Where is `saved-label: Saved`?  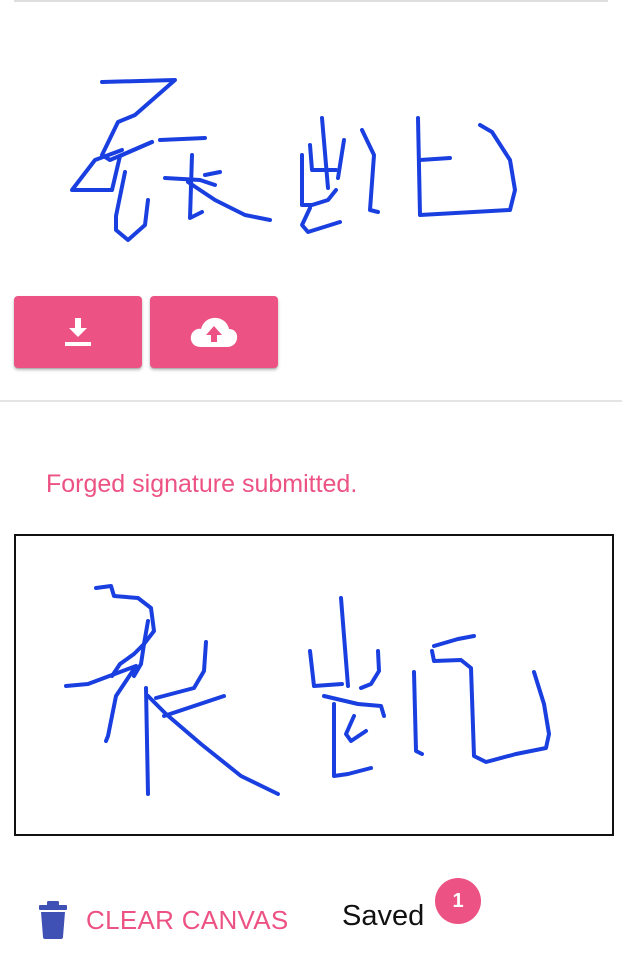
saved-label: Saved is located at coordinates (383, 916).